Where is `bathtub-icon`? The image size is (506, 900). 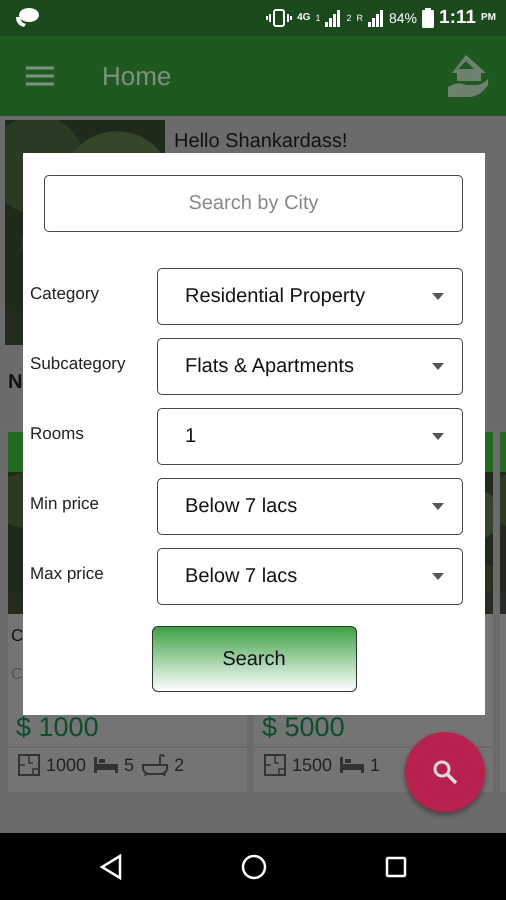
bathtub-icon is located at coordinates (155, 765).